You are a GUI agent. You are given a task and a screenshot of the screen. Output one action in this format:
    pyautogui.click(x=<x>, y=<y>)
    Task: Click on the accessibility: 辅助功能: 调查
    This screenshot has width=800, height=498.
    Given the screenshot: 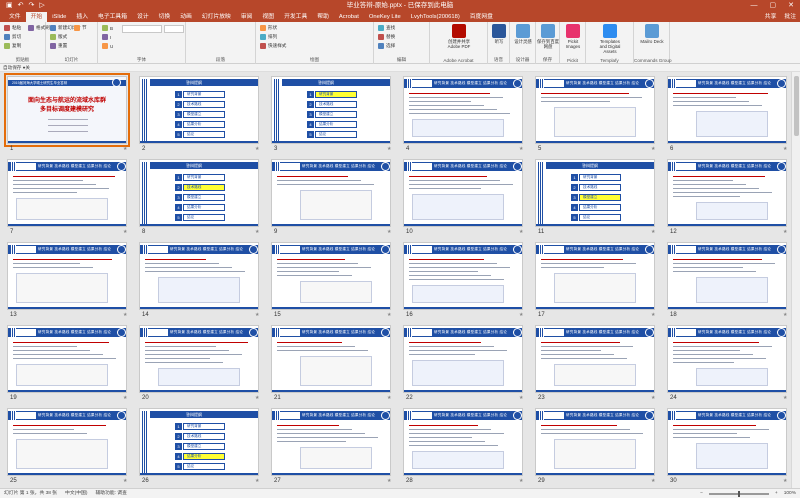 What is the action you would take?
    pyautogui.click(x=110, y=493)
    